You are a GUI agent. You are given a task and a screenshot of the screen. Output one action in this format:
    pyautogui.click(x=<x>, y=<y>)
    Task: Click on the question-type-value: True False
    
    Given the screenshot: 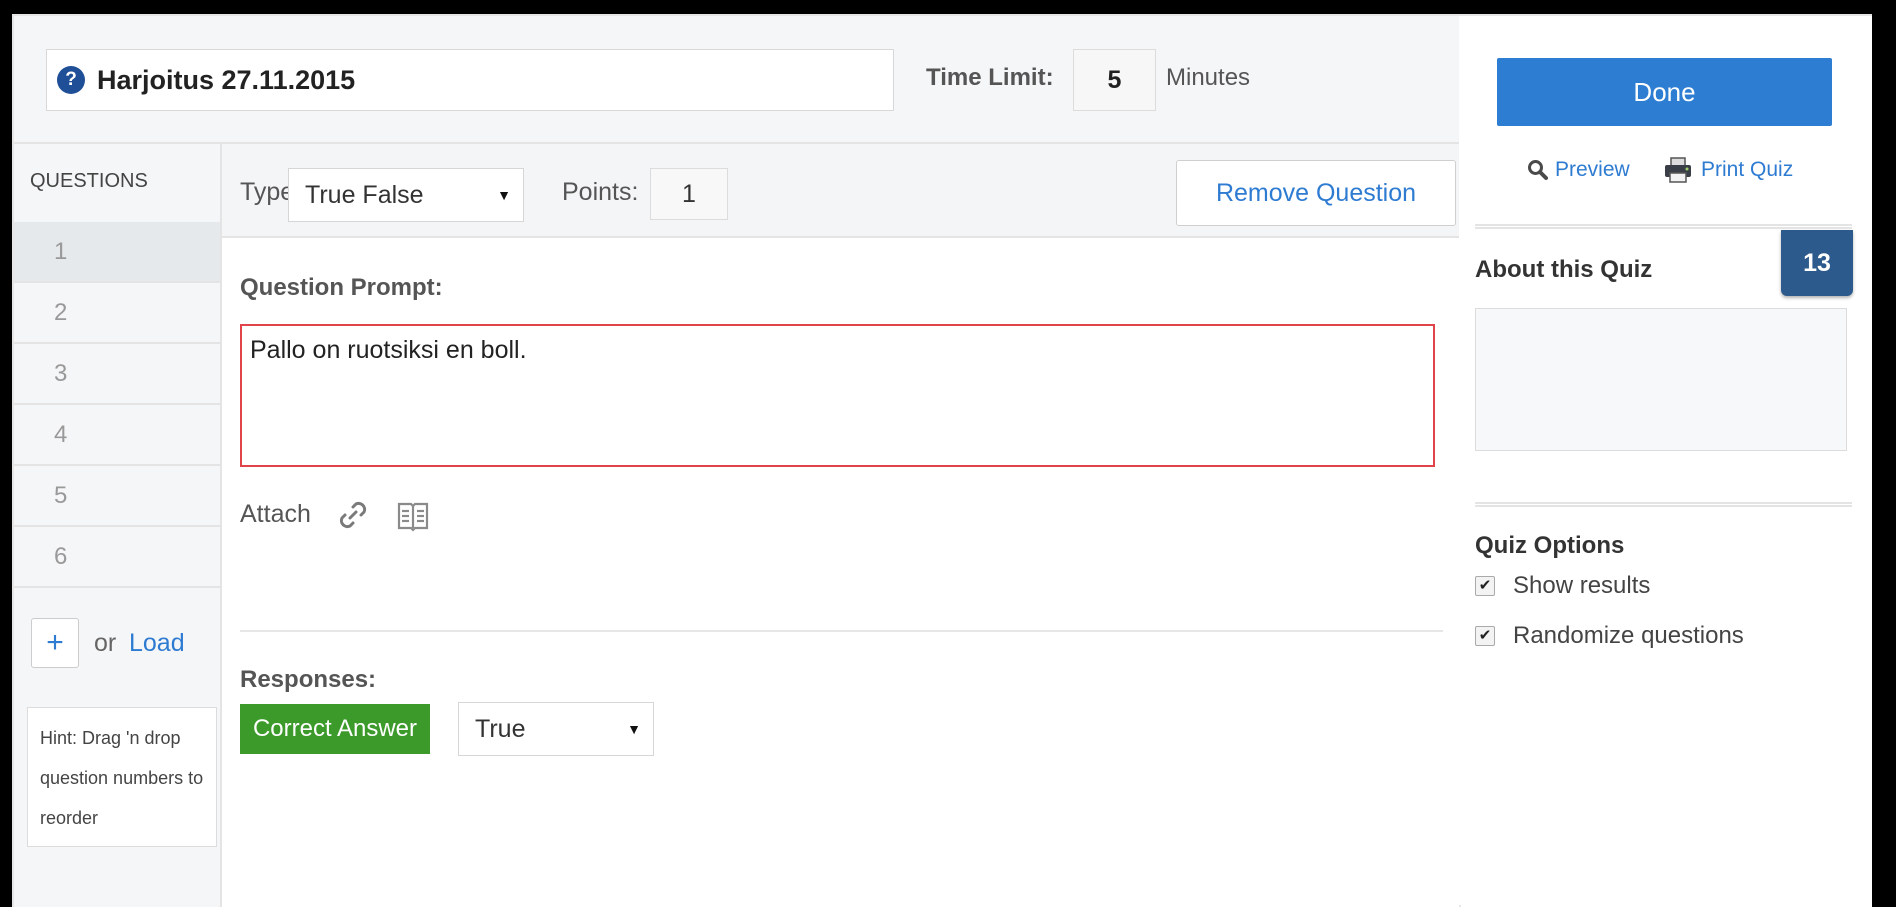 What is the action you would take?
    pyautogui.click(x=364, y=194)
    